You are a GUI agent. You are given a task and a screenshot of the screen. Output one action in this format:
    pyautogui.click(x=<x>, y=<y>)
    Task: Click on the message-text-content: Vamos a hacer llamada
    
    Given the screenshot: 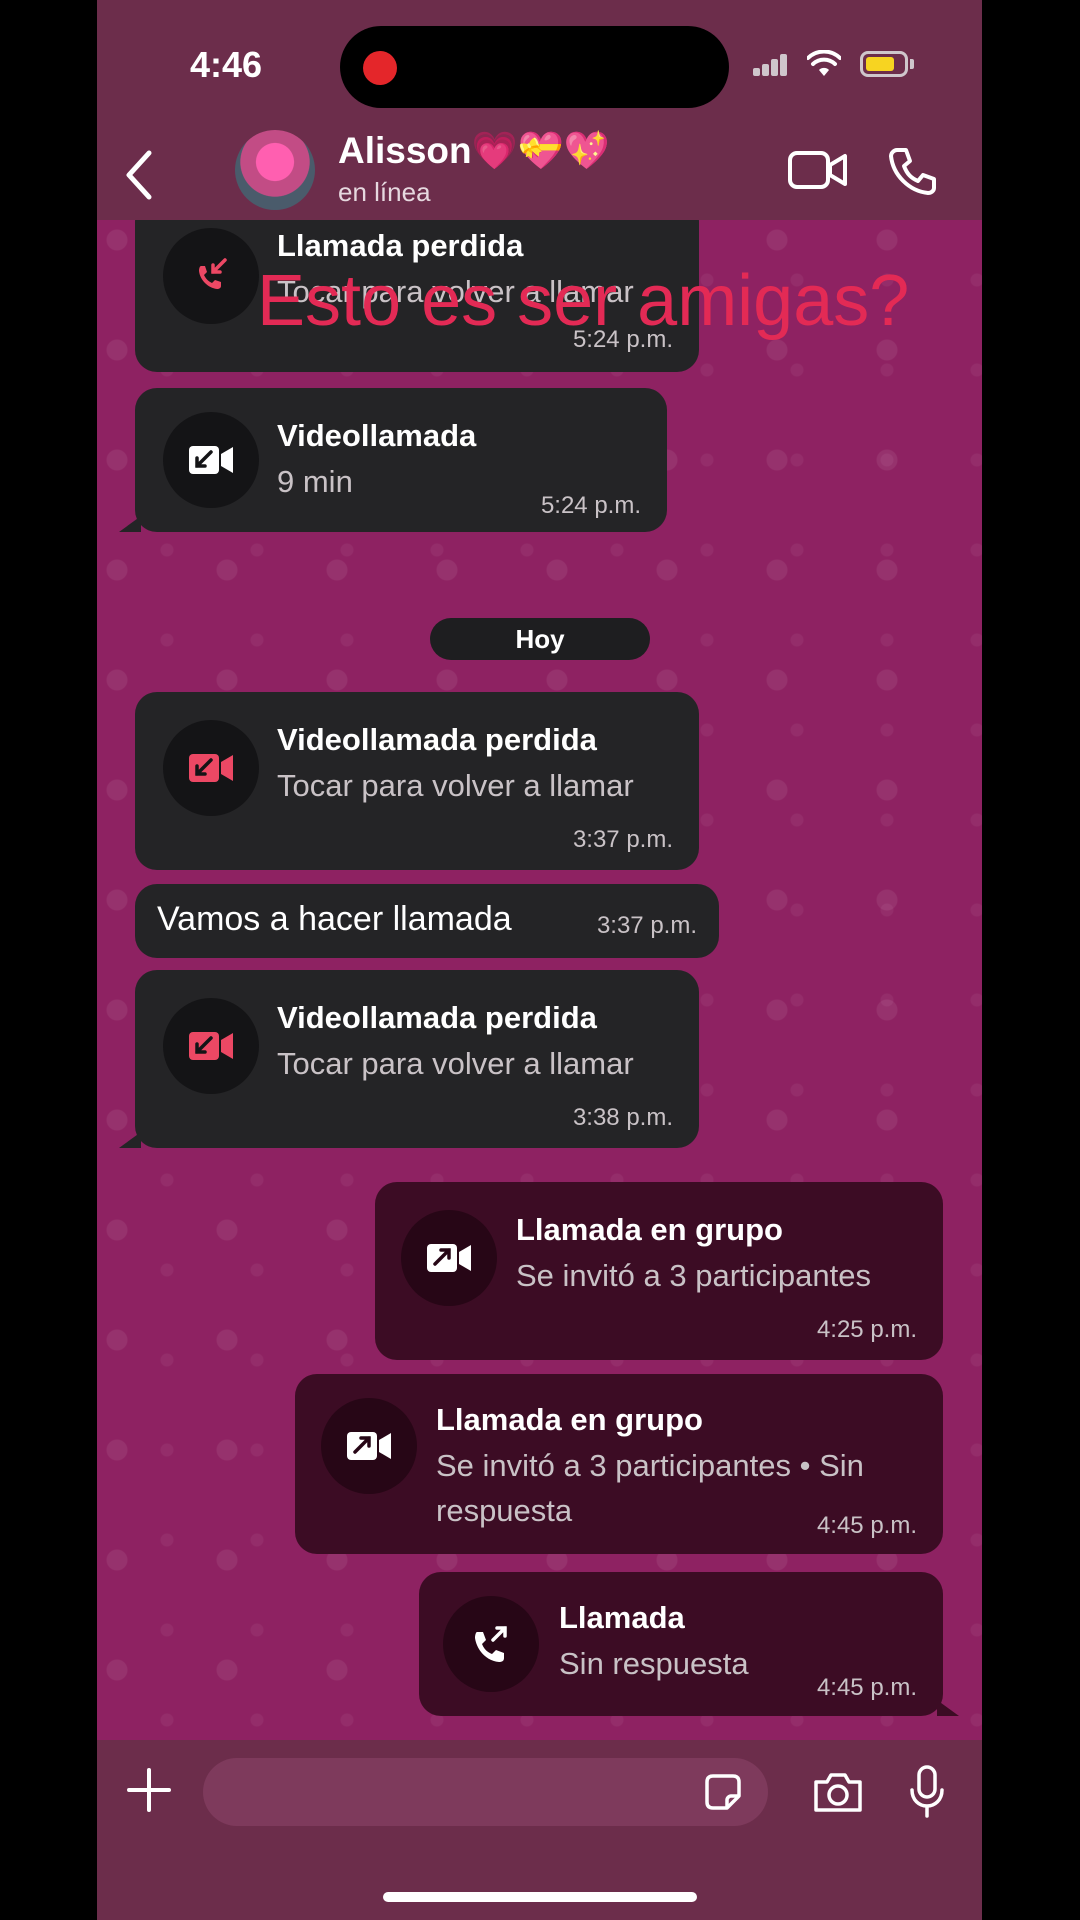 What is the action you would take?
    pyautogui.click(x=334, y=919)
    